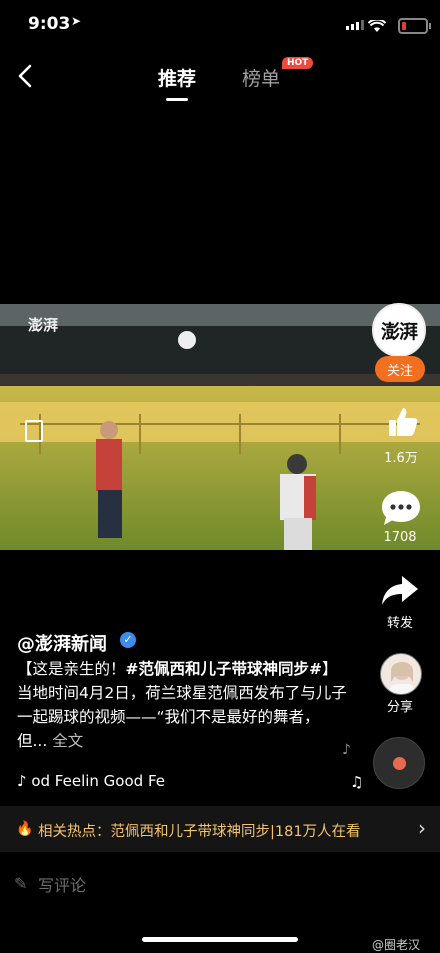 The width and height of the screenshot is (440, 953). Describe the element at coordinates (400, 590) in the screenshot. I see `share-arrow-icon` at that location.